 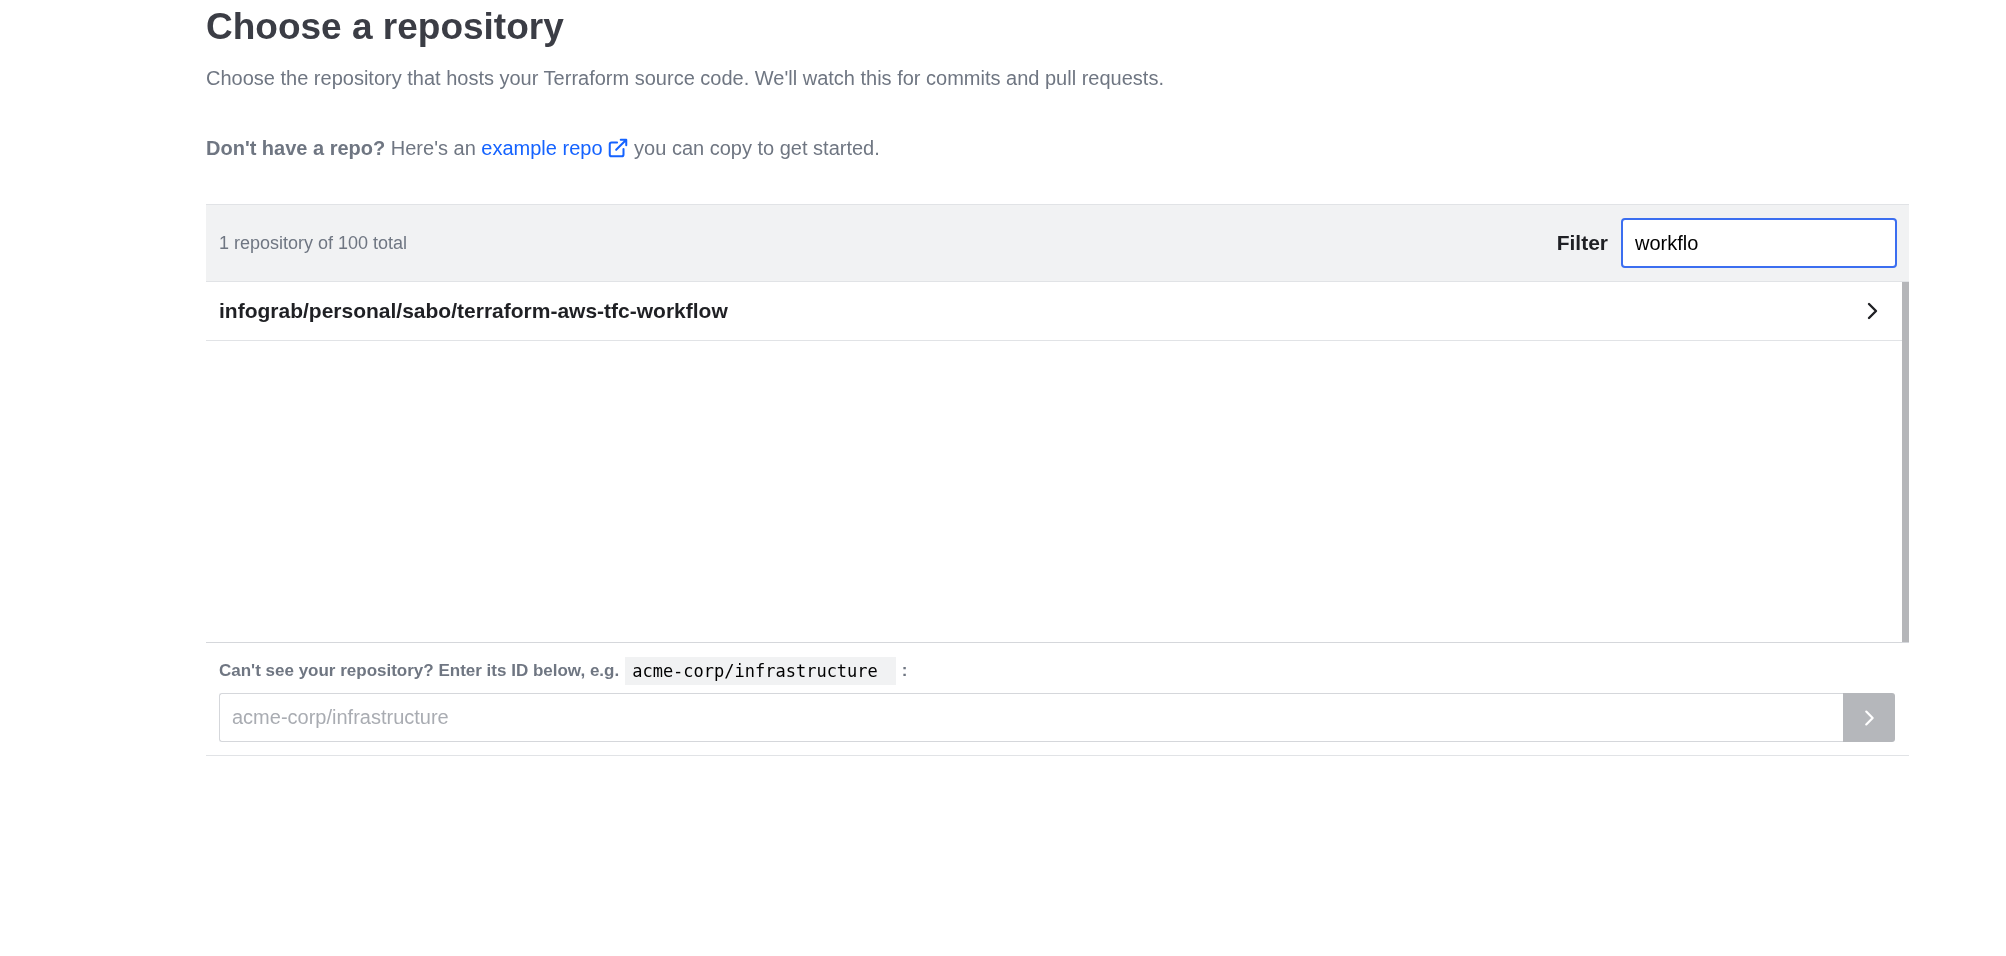 I want to click on repository-count: 1 repository of 100 total, so click(x=313, y=243).